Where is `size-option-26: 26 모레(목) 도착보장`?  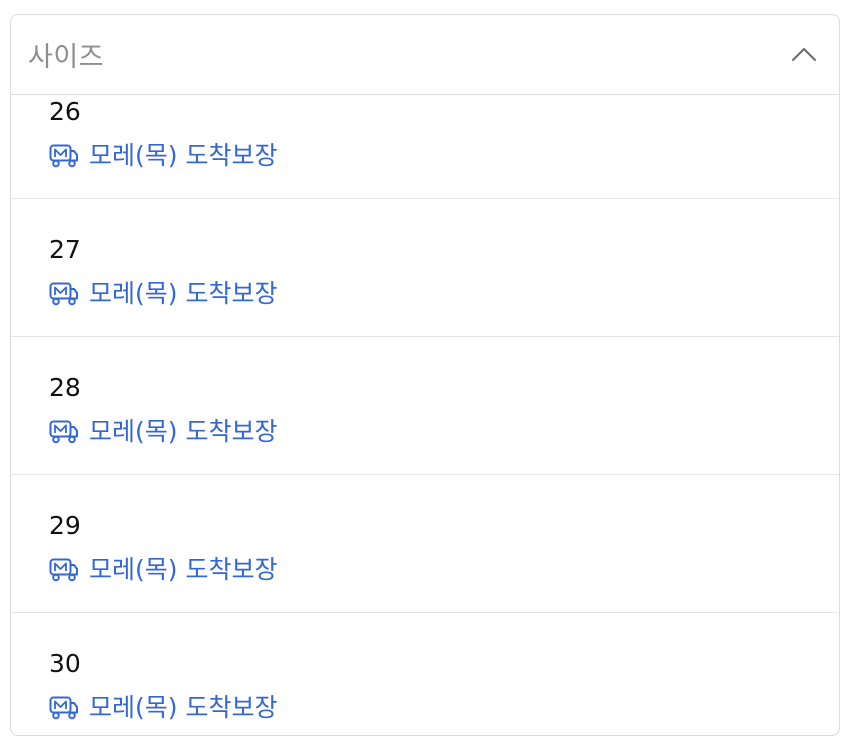
size-option-26: 26 모레(목) 도착보장 is located at coordinates (425, 147).